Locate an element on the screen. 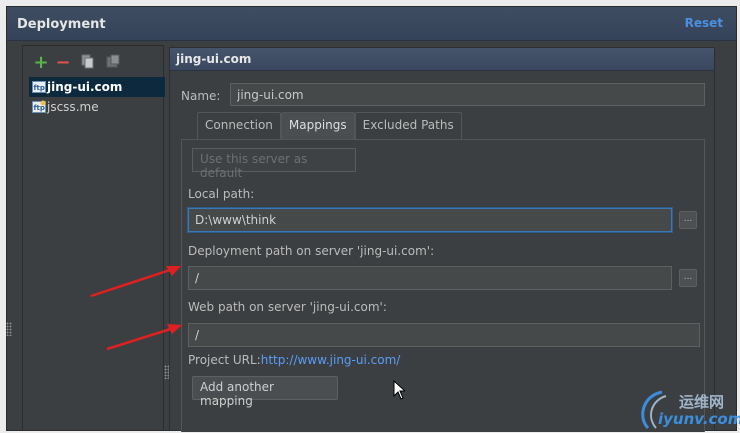 The image size is (740, 433). project-url-link: http://www.jing-ui.com/ is located at coordinates (331, 360).